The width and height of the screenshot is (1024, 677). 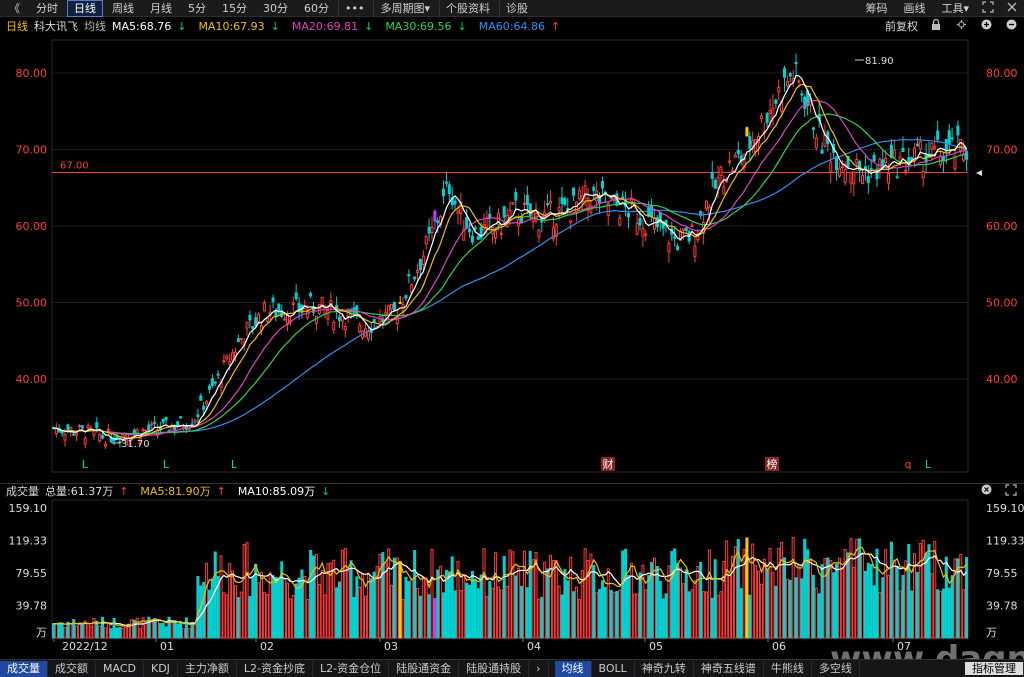 I want to click on volume-tick-left: 79.55, so click(x=32, y=573).